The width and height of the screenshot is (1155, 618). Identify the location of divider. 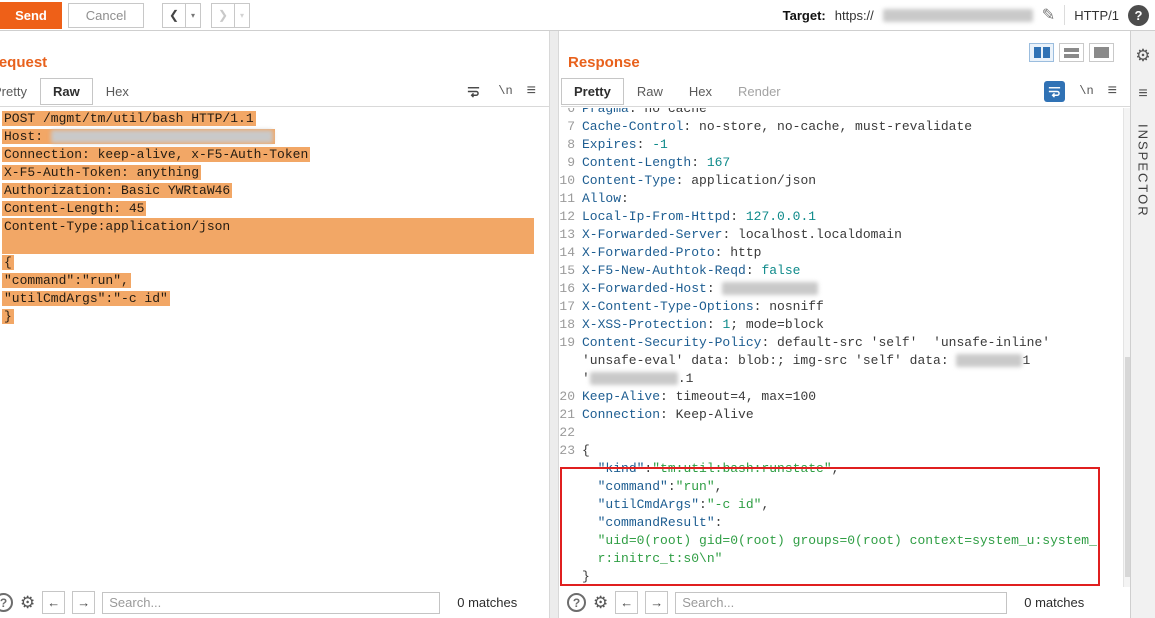
(1065, 15).